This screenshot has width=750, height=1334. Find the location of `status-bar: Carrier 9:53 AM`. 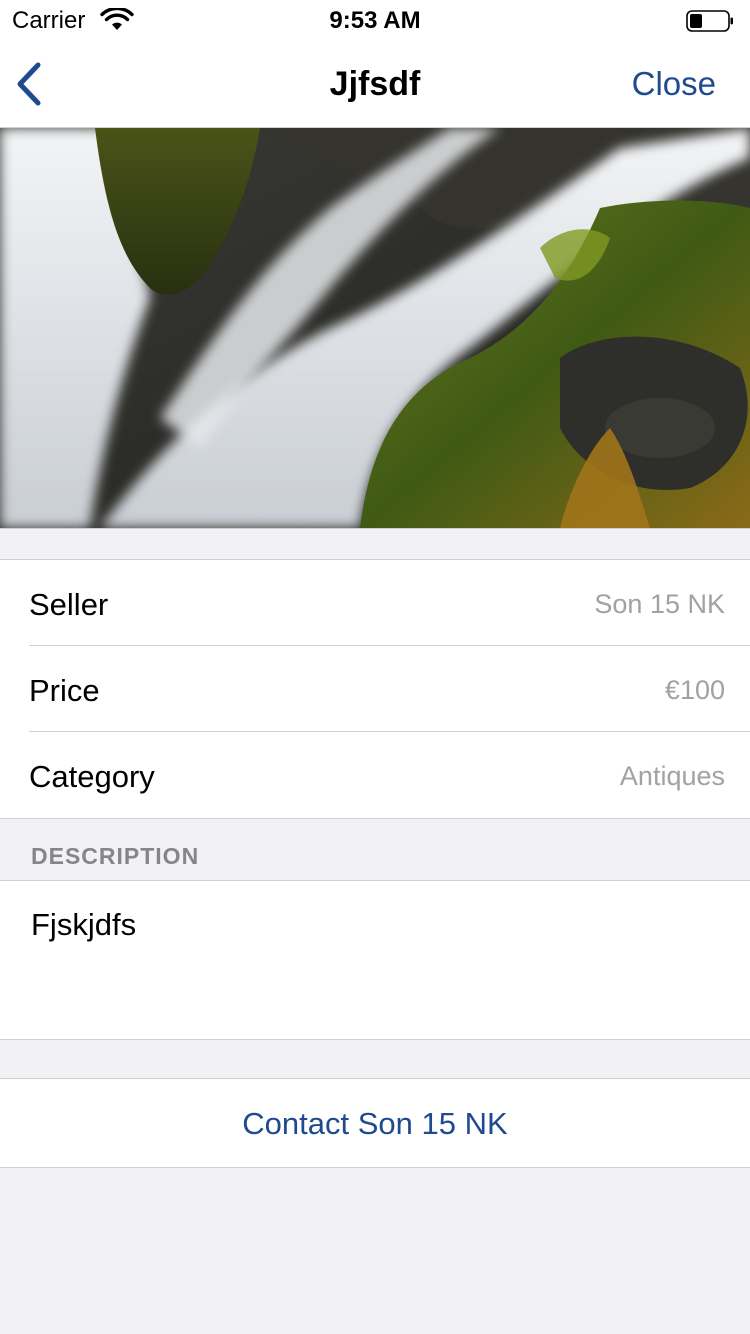

status-bar: Carrier 9:53 AM is located at coordinates (375, 20).